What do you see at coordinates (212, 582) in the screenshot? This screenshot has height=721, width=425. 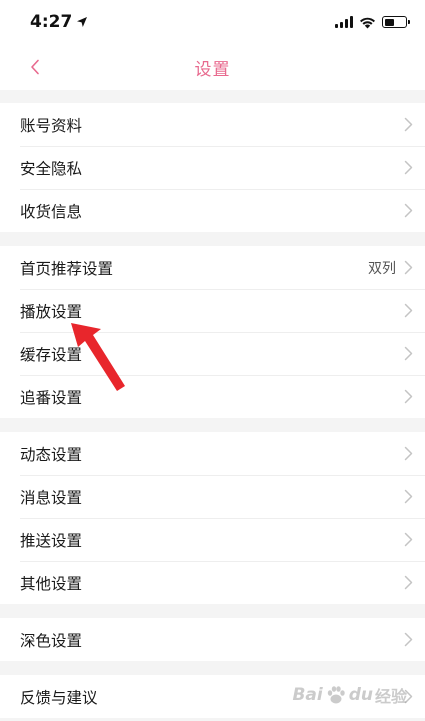 I see `settings-item-other: 其他设置` at bounding box center [212, 582].